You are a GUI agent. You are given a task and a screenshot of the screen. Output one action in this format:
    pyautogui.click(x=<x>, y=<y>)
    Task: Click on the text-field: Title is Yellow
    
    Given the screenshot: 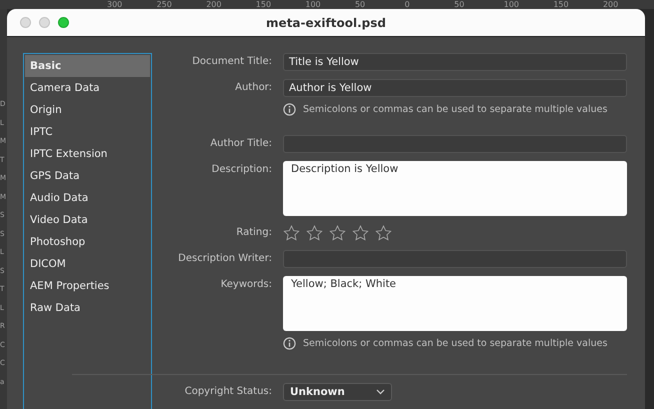 What is the action you would take?
    pyautogui.click(x=455, y=62)
    